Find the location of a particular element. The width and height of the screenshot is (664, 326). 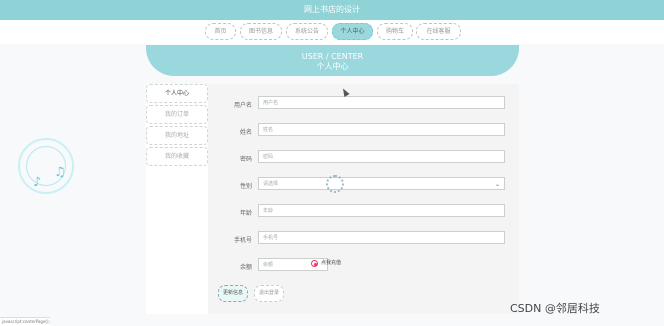

password-input: 密码 is located at coordinates (381, 156).